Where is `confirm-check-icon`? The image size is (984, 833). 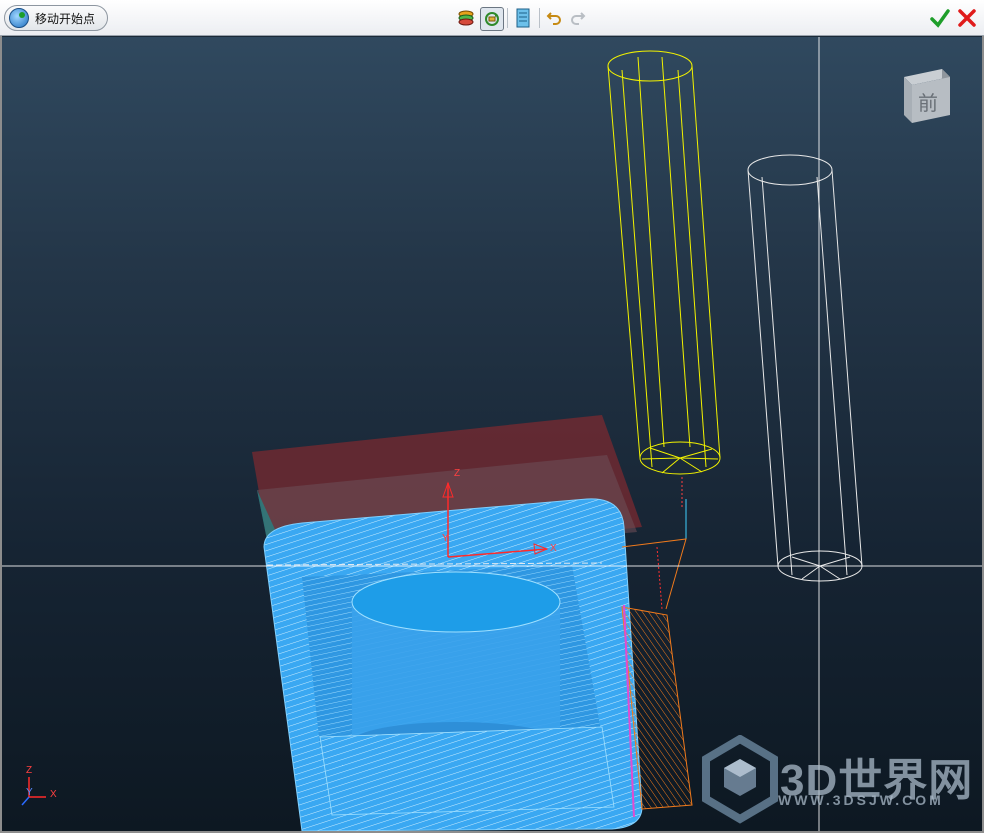 confirm-check-icon is located at coordinates (940, 18).